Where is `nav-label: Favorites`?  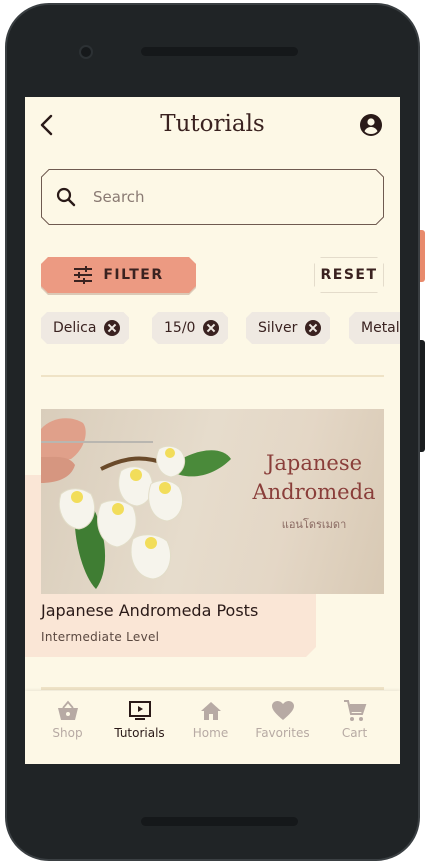
nav-label: Favorites is located at coordinates (282, 733).